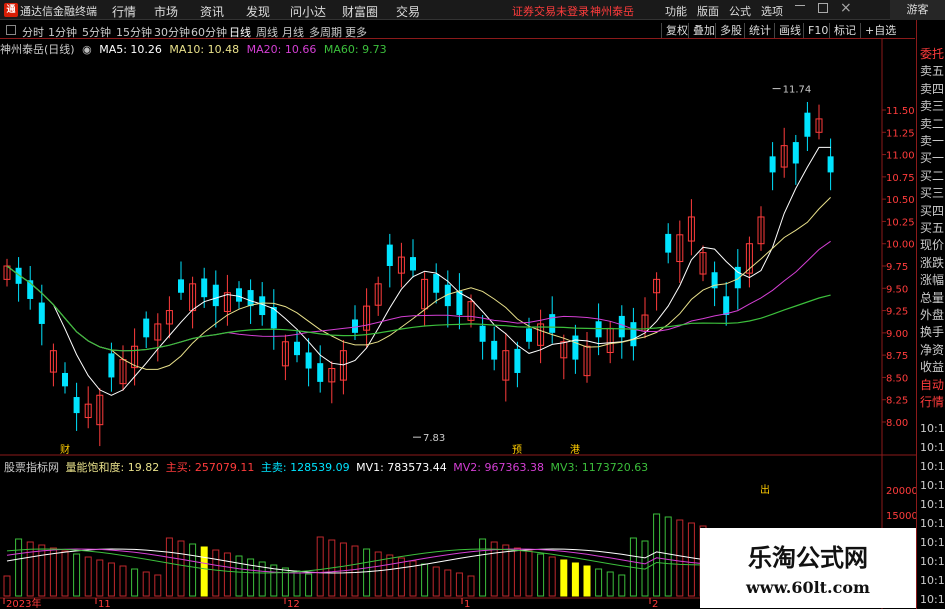 The image size is (945, 609). What do you see at coordinates (58, 11) in the screenshot?
I see `app-title: 通达信金融终端` at bounding box center [58, 11].